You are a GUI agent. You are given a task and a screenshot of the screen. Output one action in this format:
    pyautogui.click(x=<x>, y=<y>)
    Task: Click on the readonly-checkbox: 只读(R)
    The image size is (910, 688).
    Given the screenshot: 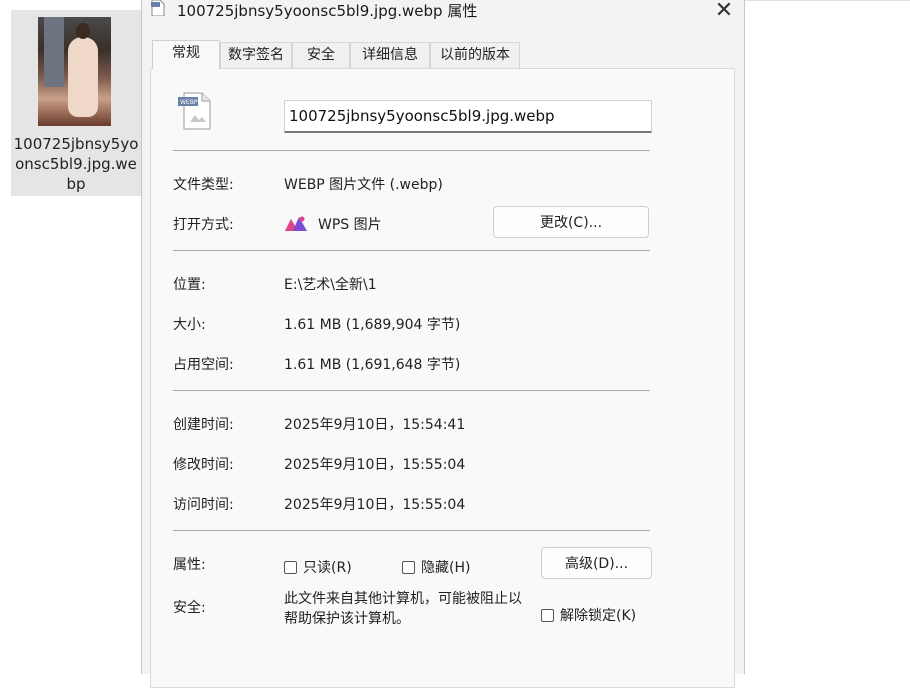 What is the action you would take?
    pyautogui.click(x=318, y=567)
    